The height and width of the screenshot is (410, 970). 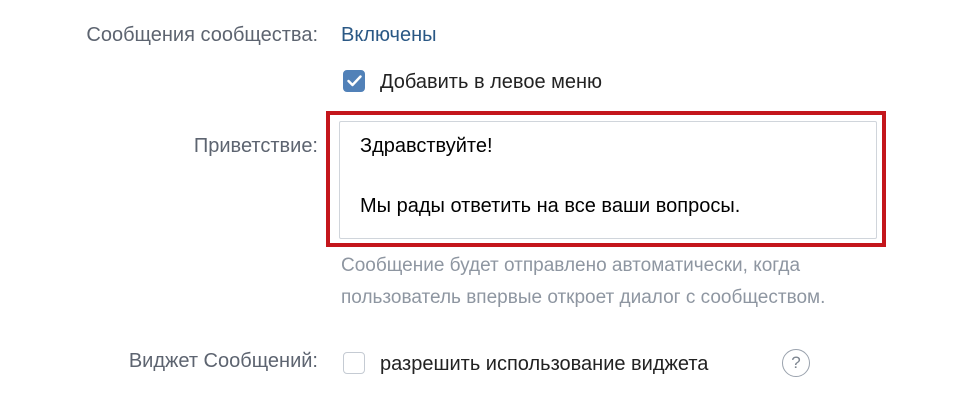 I want to click on messages-status-link: Включены, so click(x=389, y=35).